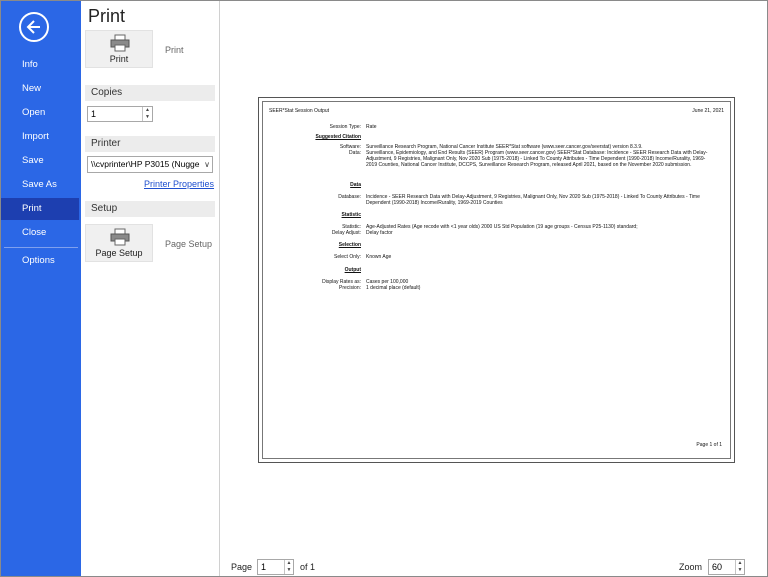  What do you see at coordinates (120, 237) in the screenshot?
I see `page-setup-printer-icon` at bounding box center [120, 237].